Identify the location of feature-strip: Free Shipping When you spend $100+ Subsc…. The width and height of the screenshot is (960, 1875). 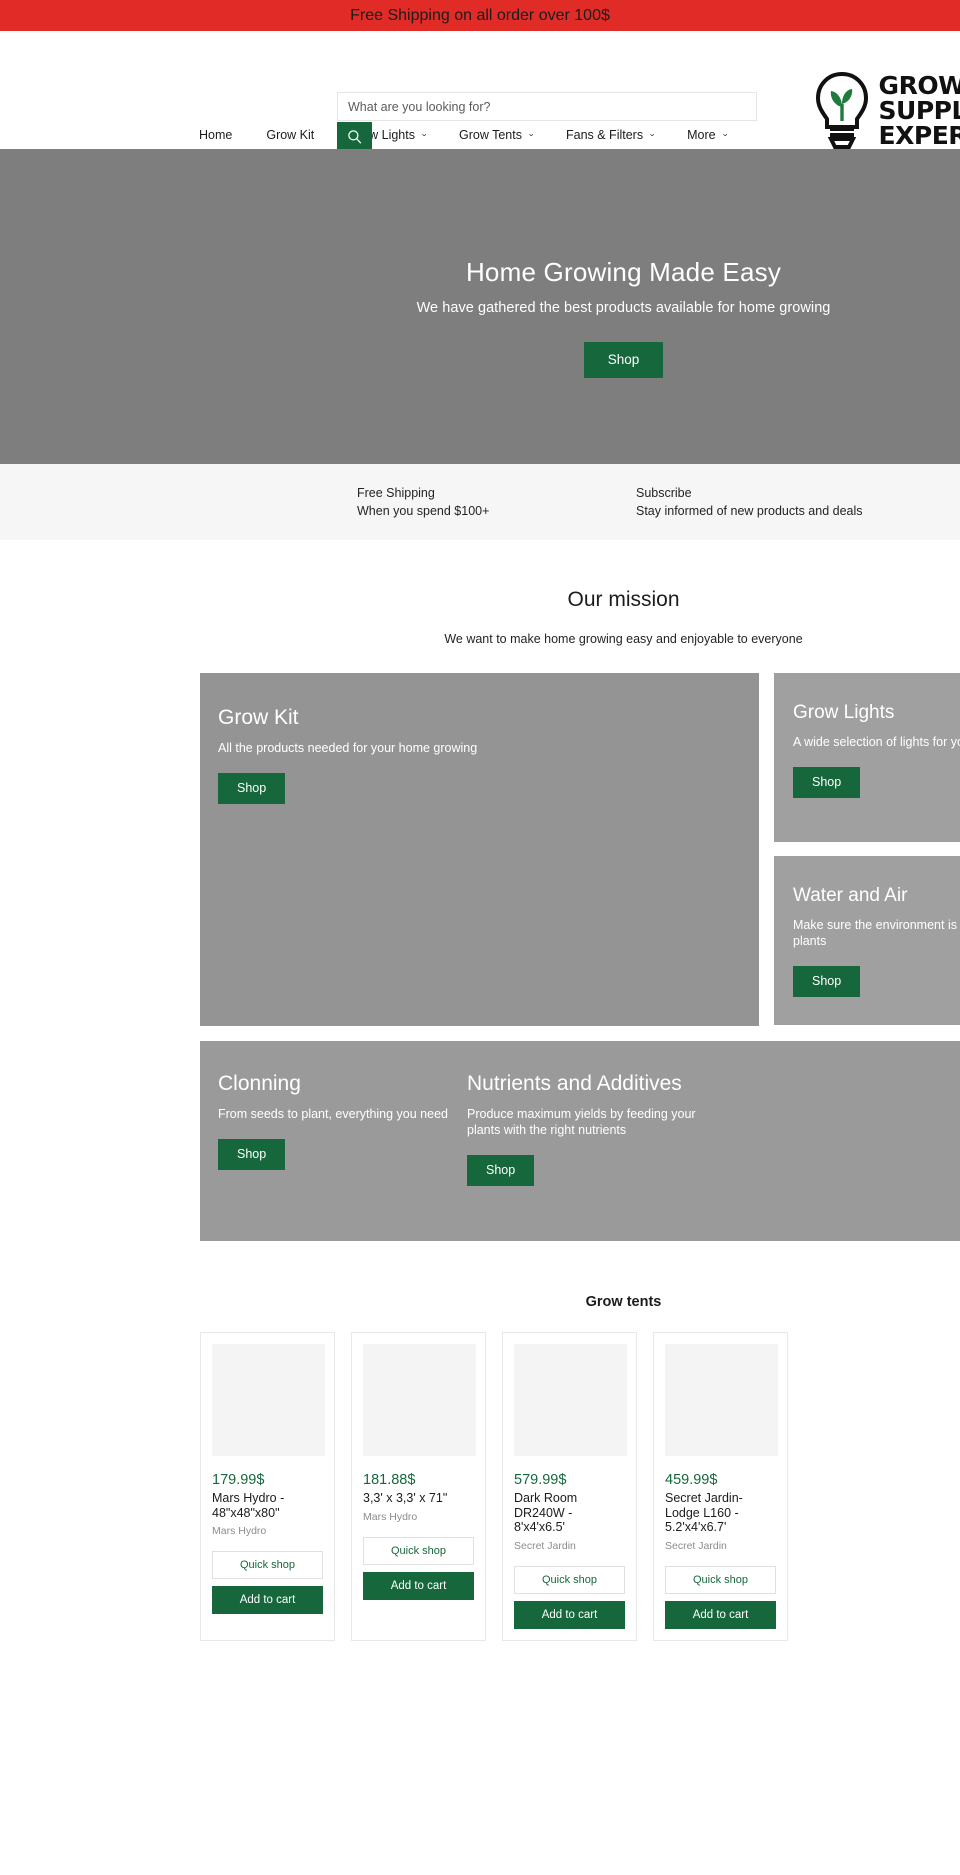
(480, 502).